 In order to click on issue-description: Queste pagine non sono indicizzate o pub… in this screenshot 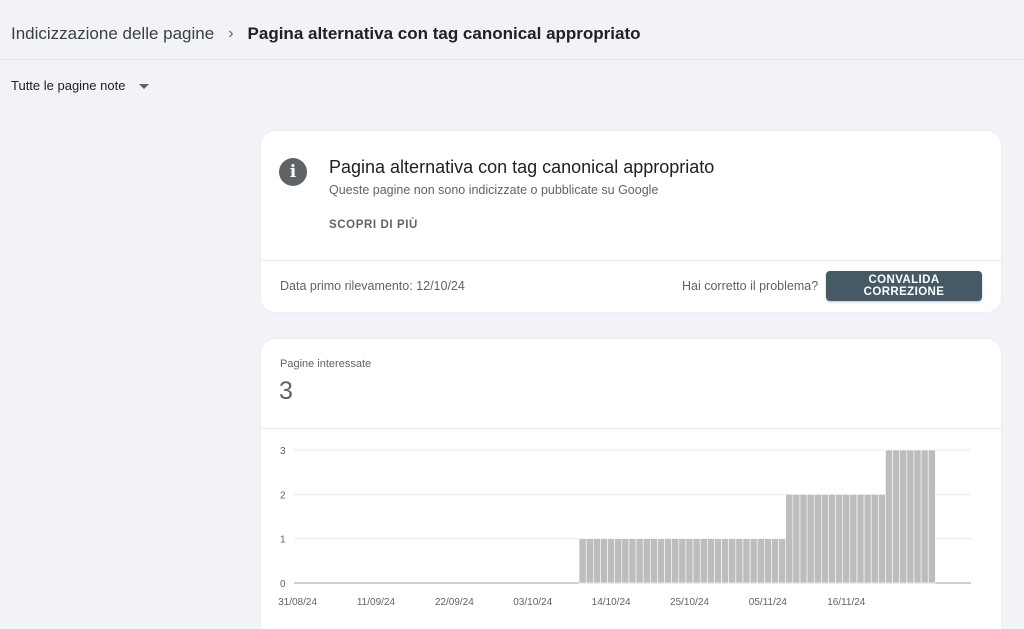, I will do `click(494, 190)`.